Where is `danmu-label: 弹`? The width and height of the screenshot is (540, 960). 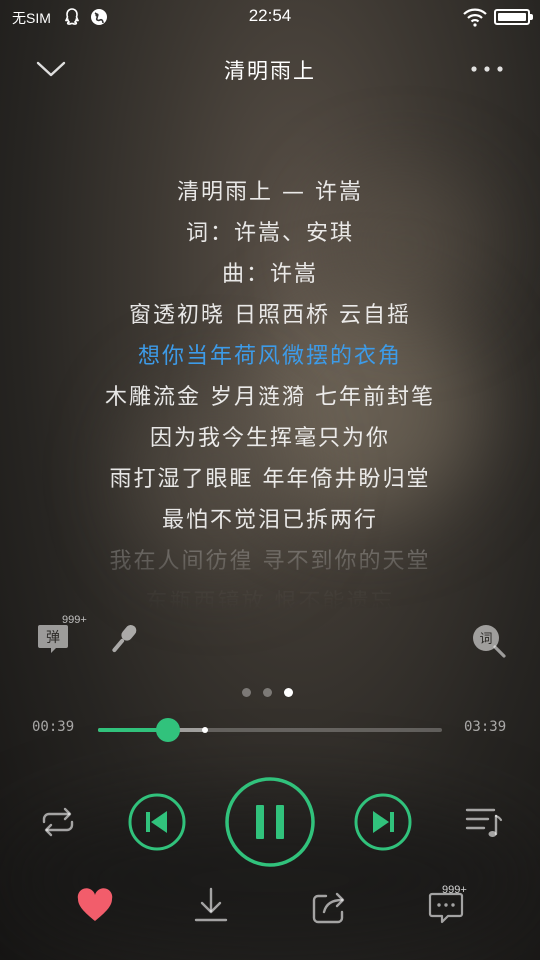
danmu-label: 弹 is located at coordinates (53, 638).